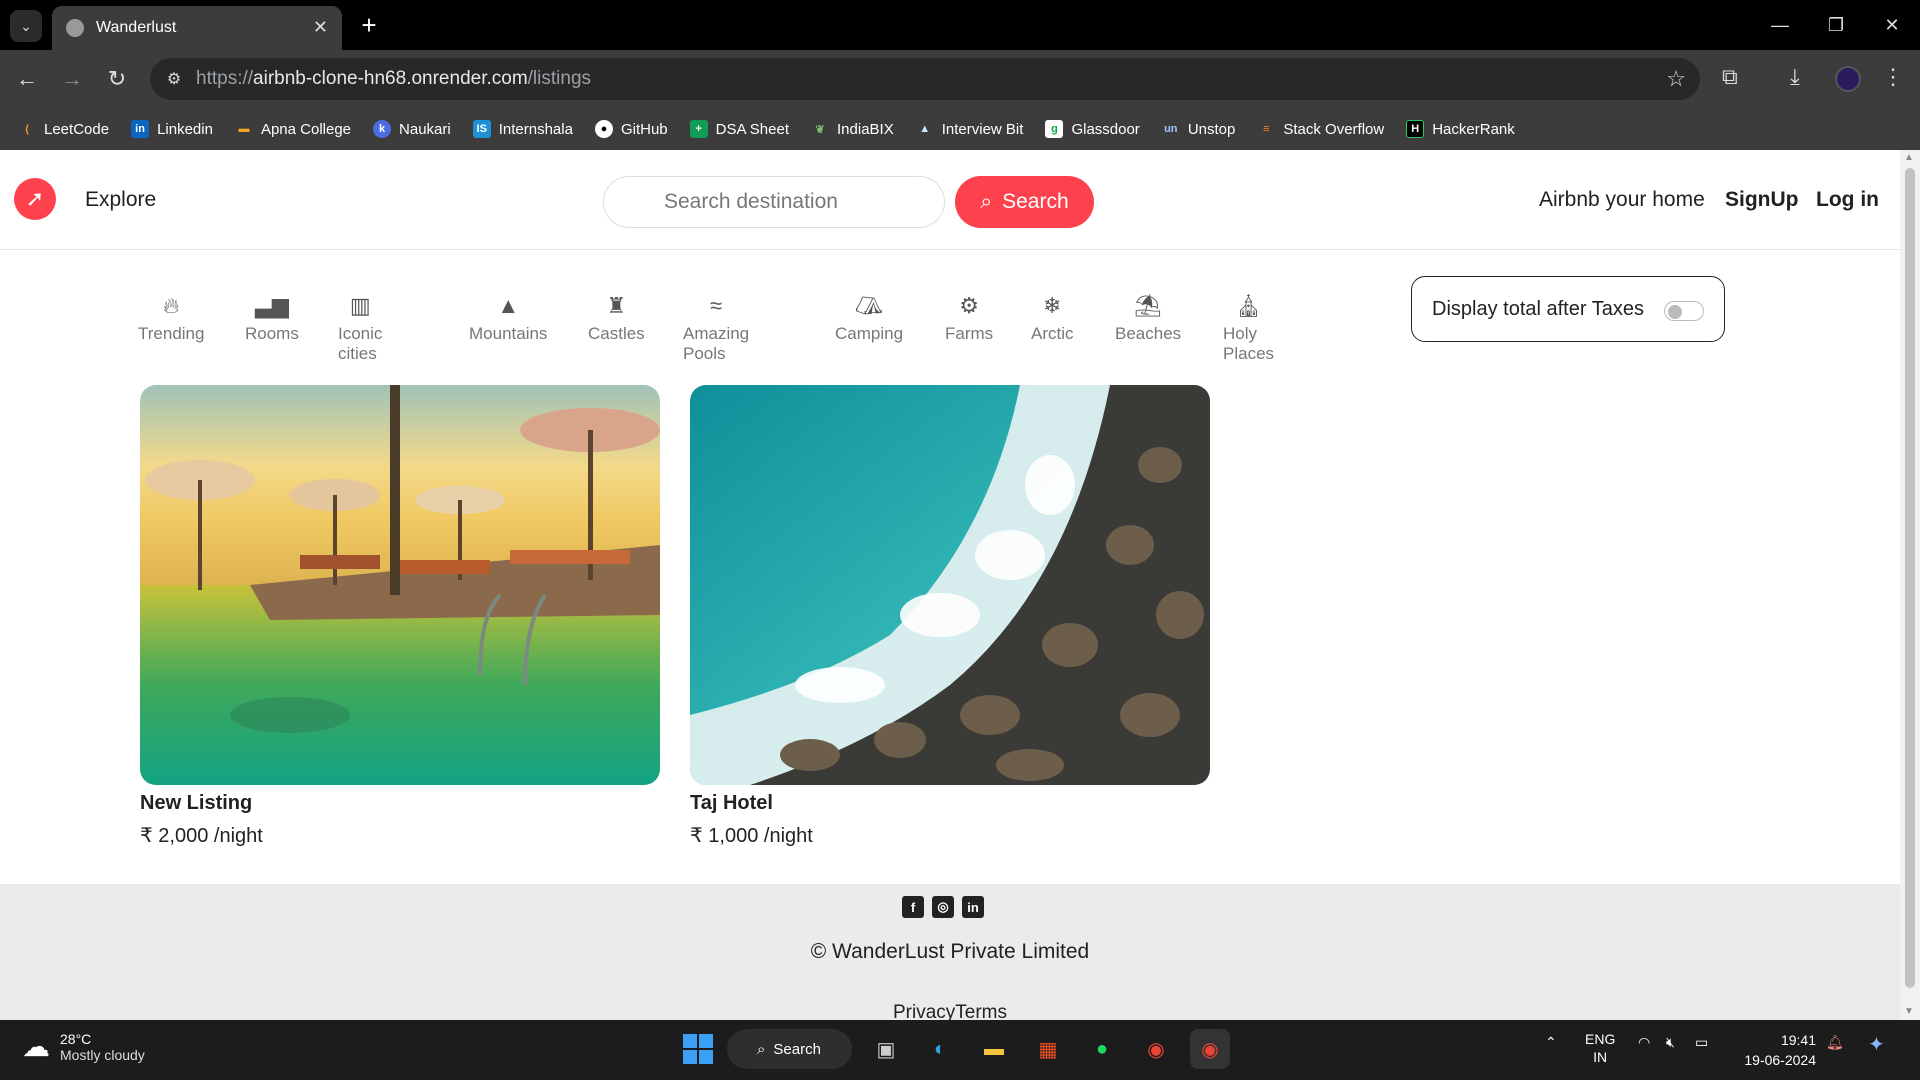 The image size is (1920, 1080). I want to click on login-link: Log in, so click(1847, 200).